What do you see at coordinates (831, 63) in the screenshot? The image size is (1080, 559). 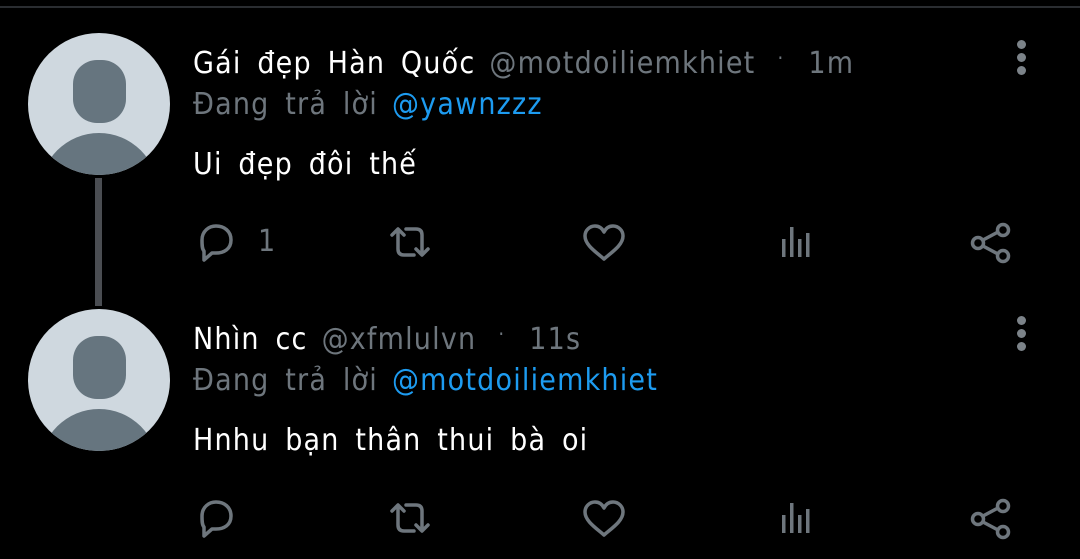 I see `timestamp: 1m` at bounding box center [831, 63].